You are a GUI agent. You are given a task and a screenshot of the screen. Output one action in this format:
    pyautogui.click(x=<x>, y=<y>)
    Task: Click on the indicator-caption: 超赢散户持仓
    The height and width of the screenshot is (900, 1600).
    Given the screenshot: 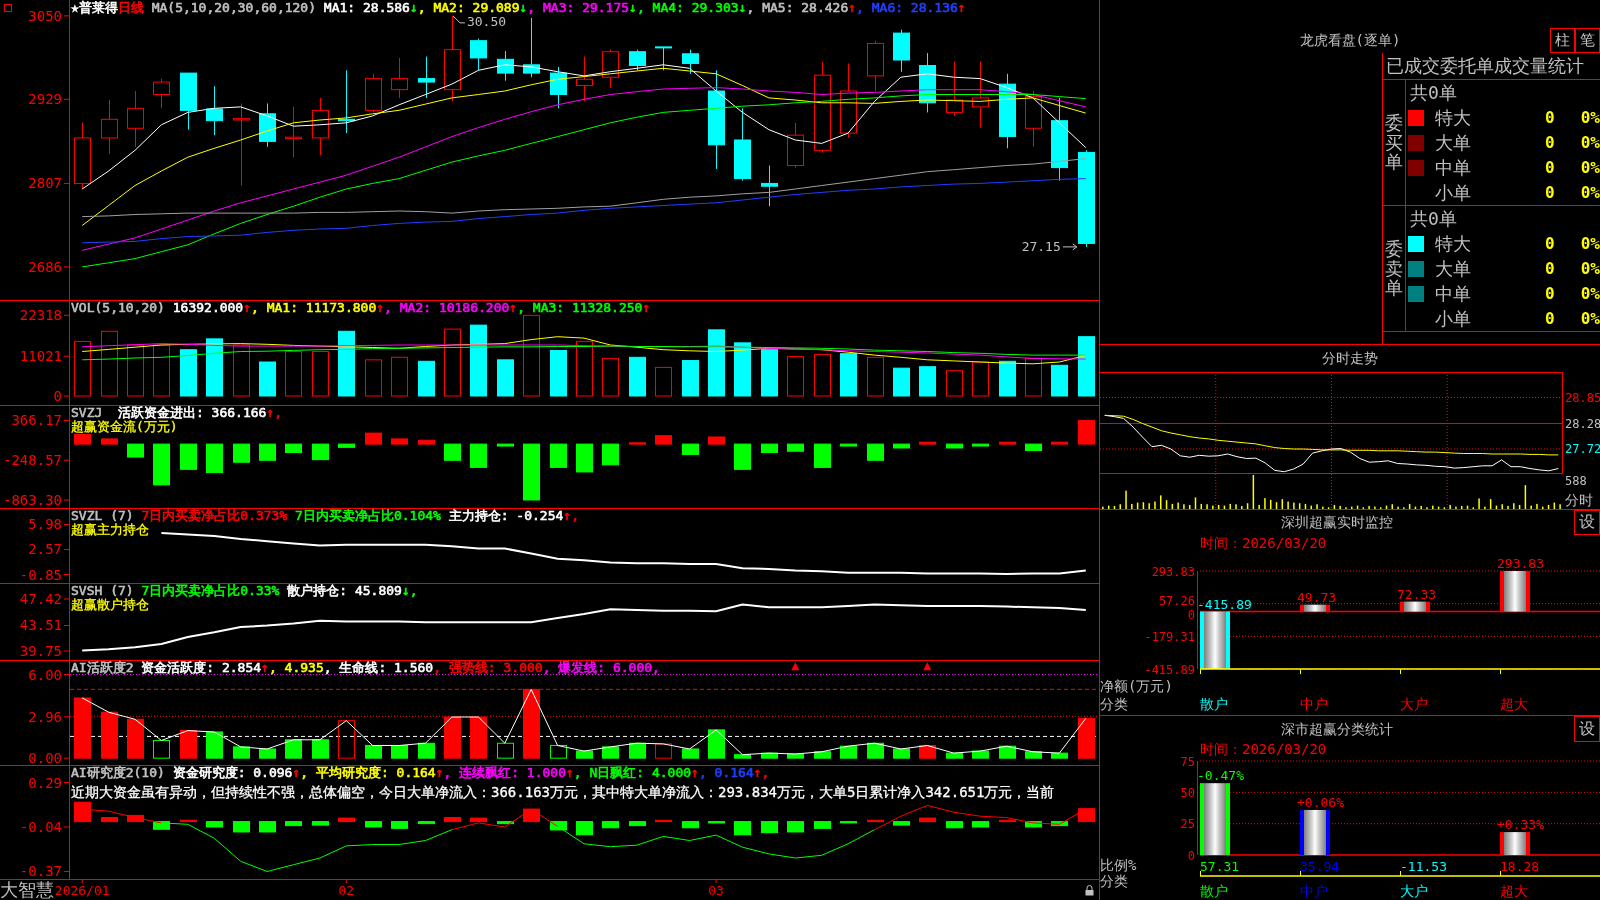 What is the action you would take?
    pyautogui.click(x=110, y=604)
    